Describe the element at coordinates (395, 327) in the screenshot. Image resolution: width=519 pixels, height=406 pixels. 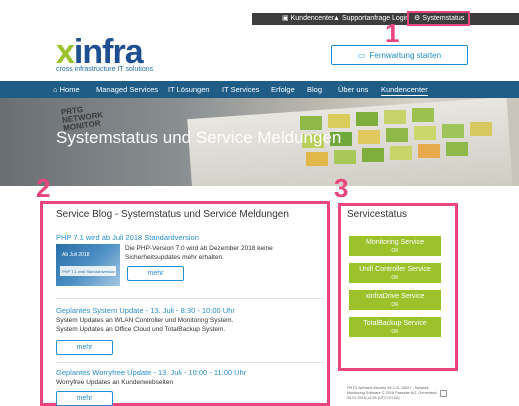
I see `service-status-totalbackup: TotalBackup Service OK` at that location.